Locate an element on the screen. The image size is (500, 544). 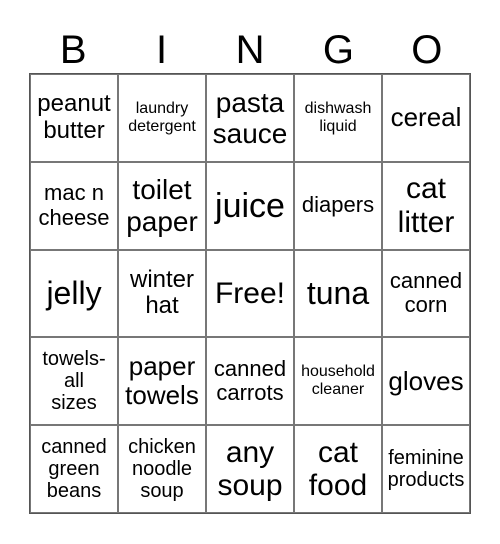
bingo-cell: chicken noodle soup is located at coordinates (162, 469).